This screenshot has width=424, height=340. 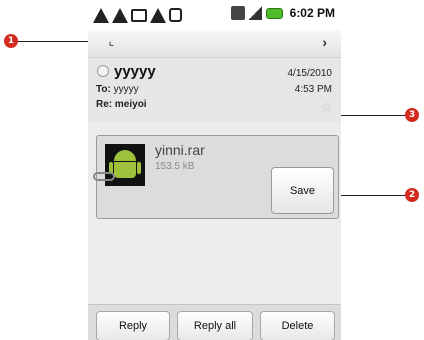 I want to click on save-button: Save, so click(x=302, y=190).